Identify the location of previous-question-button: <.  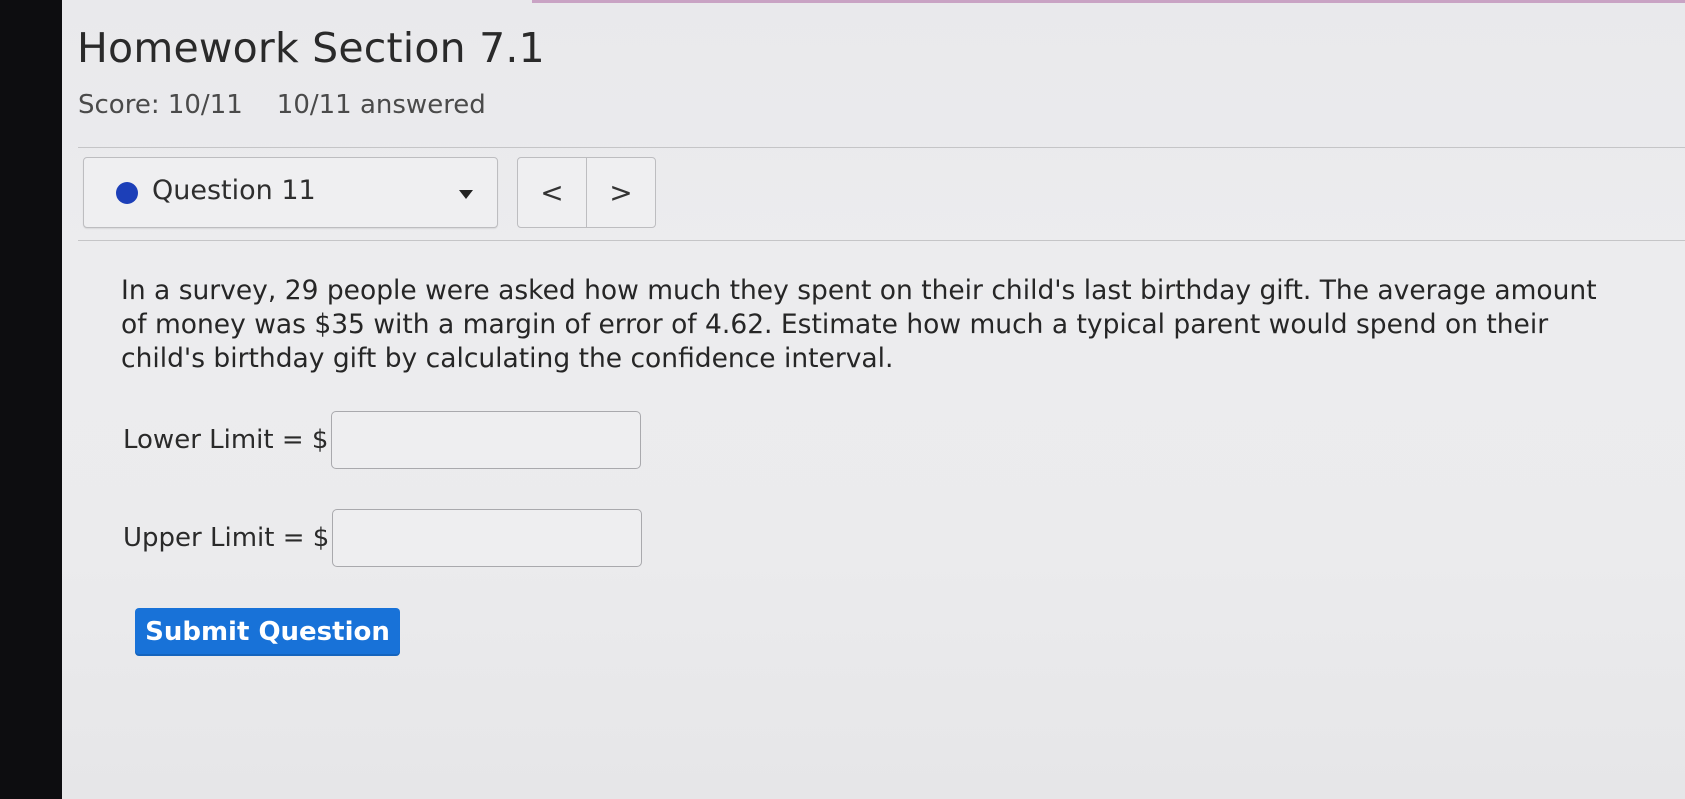
(552, 192).